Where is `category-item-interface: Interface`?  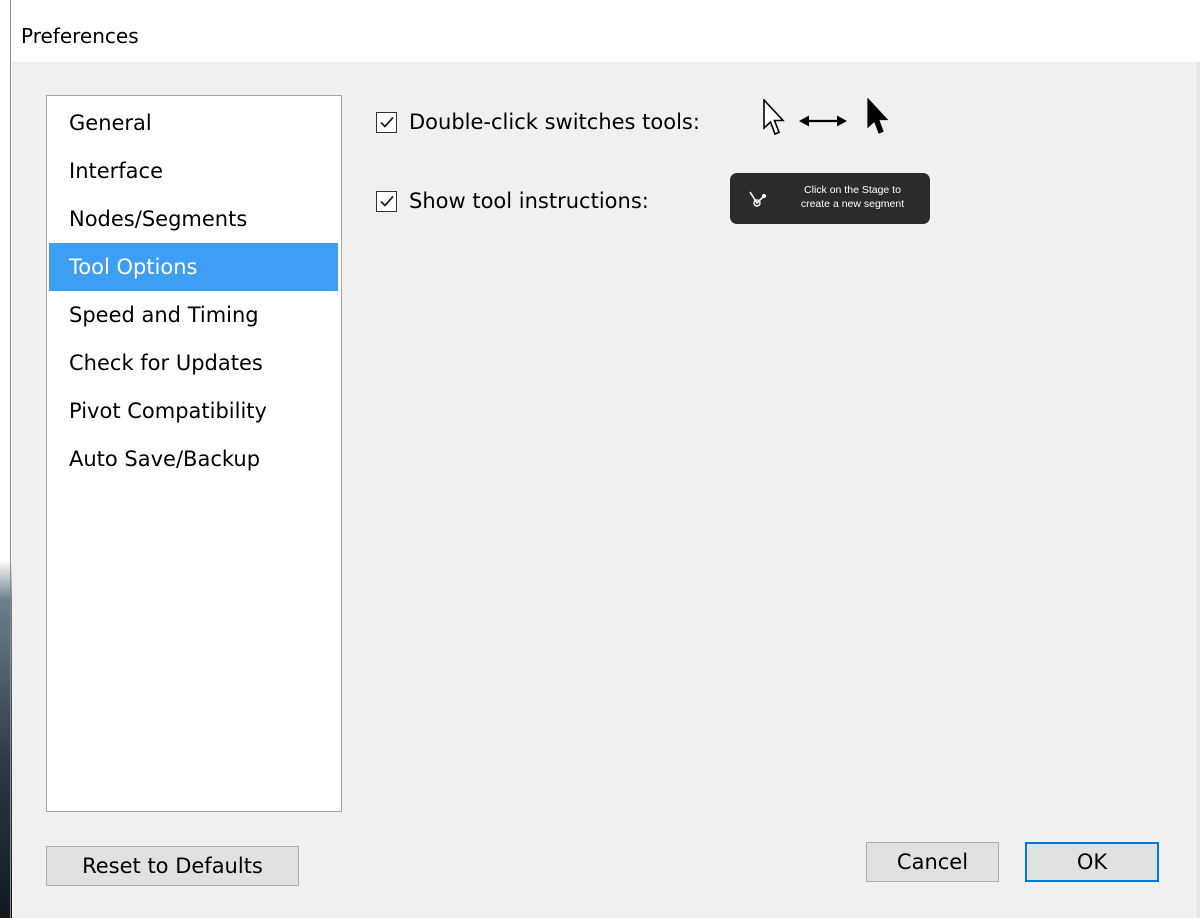 category-item-interface: Interface is located at coordinates (193, 171).